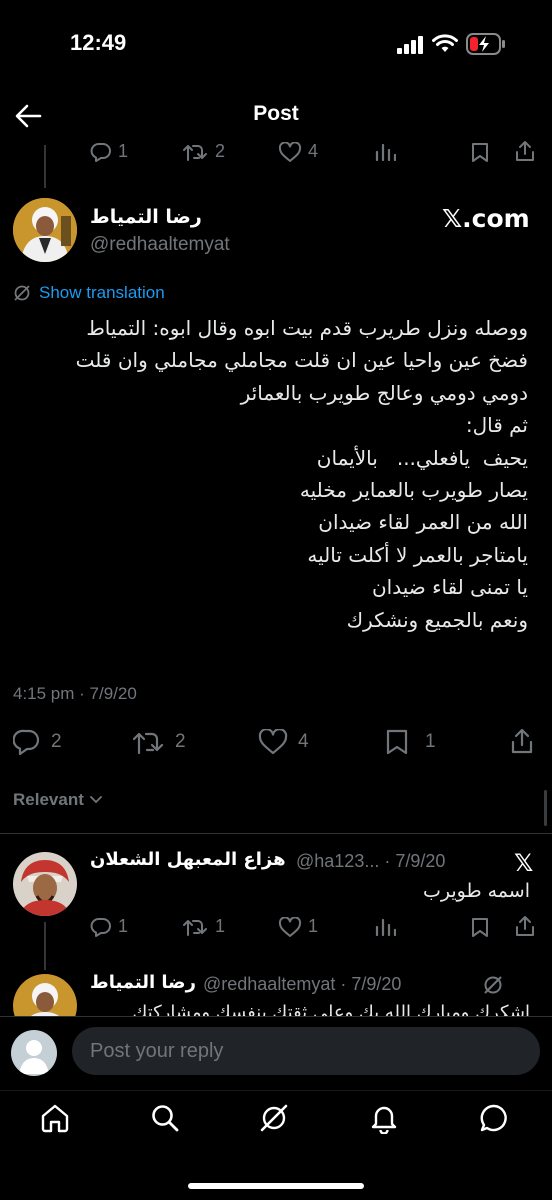 The image size is (552, 1200). I want to click on nav-notifications, so click(384, 1120).